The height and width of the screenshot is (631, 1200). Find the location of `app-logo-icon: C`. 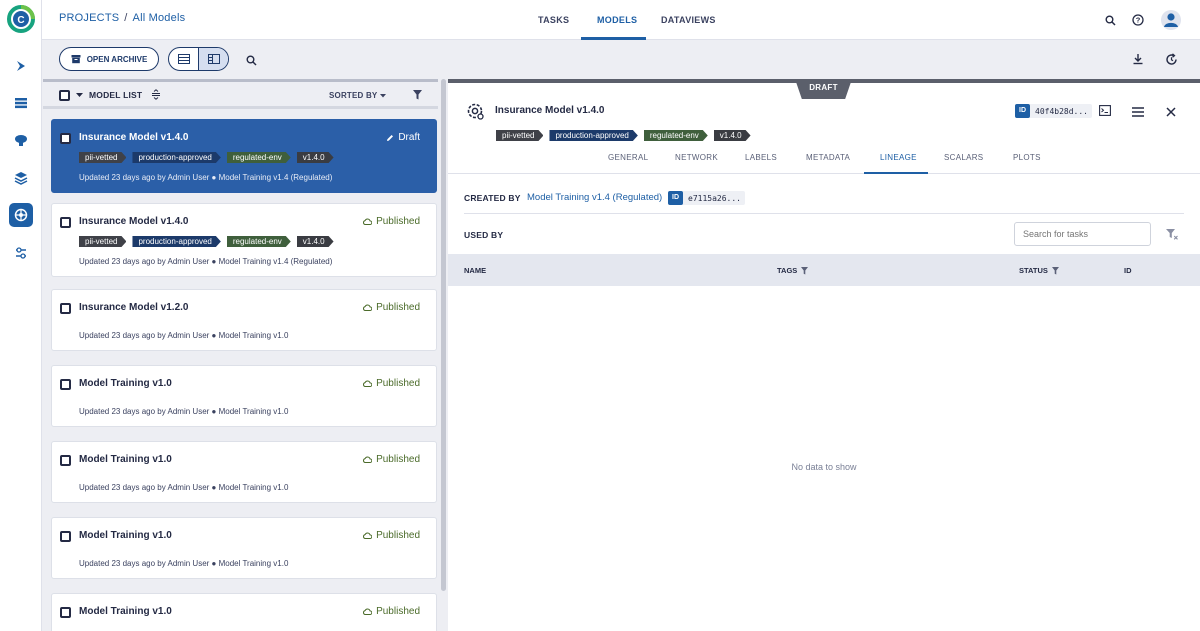

app-logo-icon: C is located at coordinates (21, 19).